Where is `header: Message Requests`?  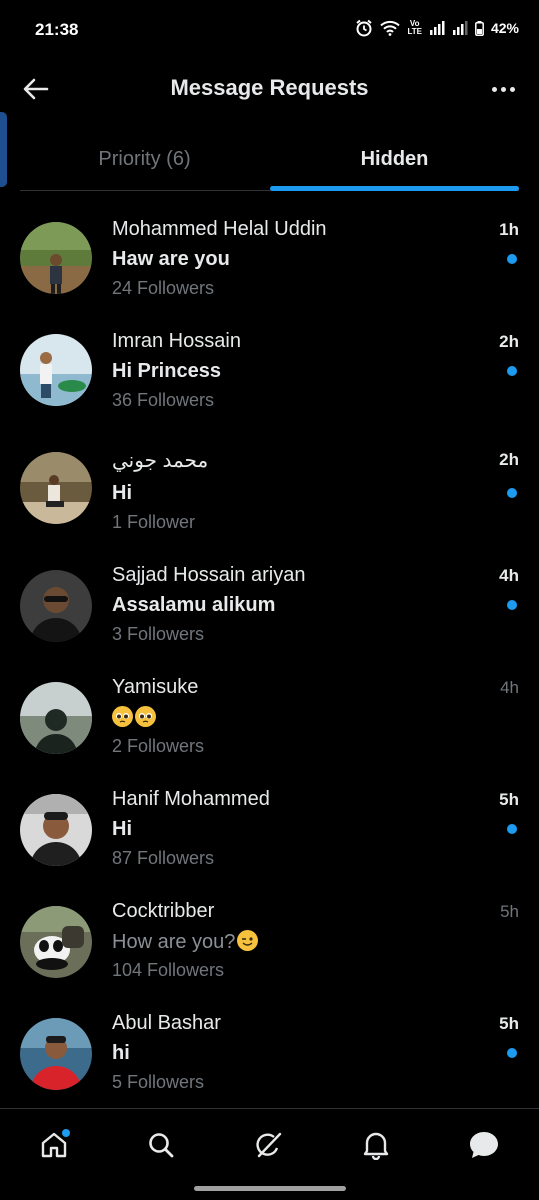
header: Message Requests is located at coordinates (269, 89).